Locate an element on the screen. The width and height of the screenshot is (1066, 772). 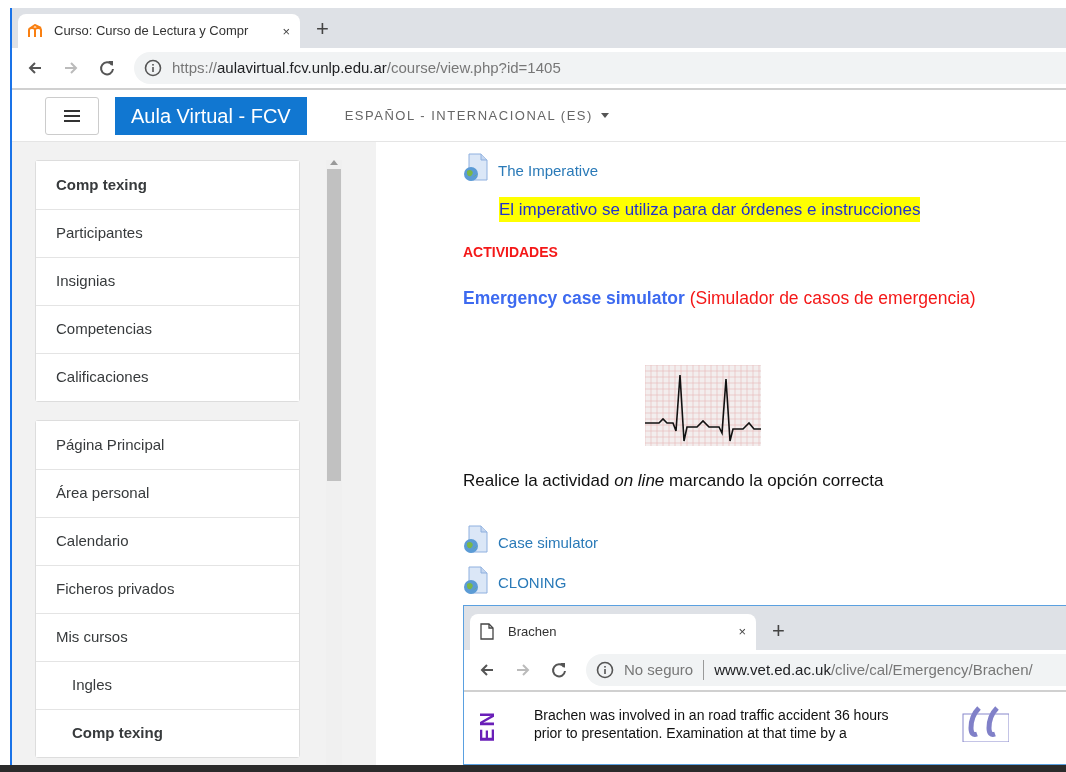
menu-button is located at coordinates (72, 115).